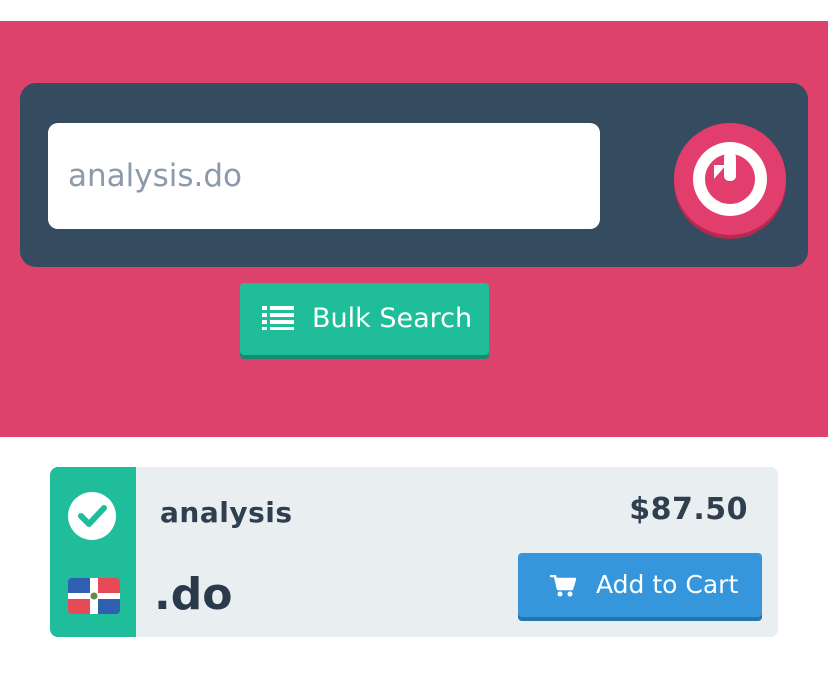 Image resolution: width=828 pixels, height=679 pixels. Describe the element at coordinates (392, 318) in the screenshot. I see `bulk-search-label: Bulk Search` at that location.